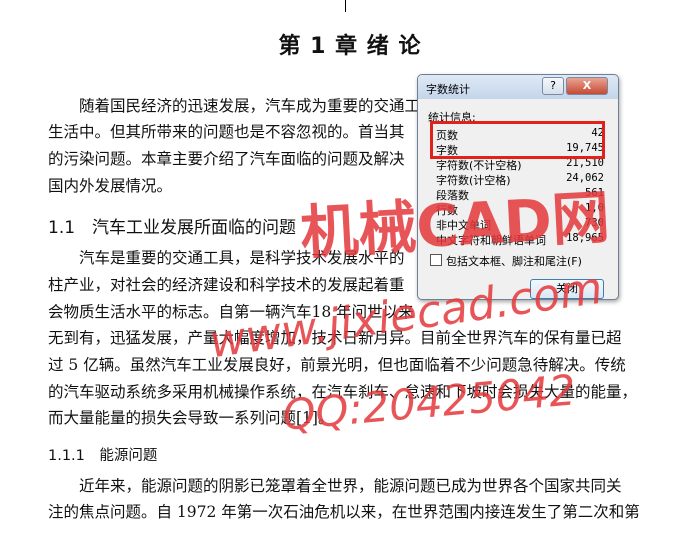 This screenshot has height=533, width=700. What do you see at coordinates (518, 87) in the screenshot?
I see `dialog-titlebar: 字数统计 ? X` at bounding box center [518, 87].